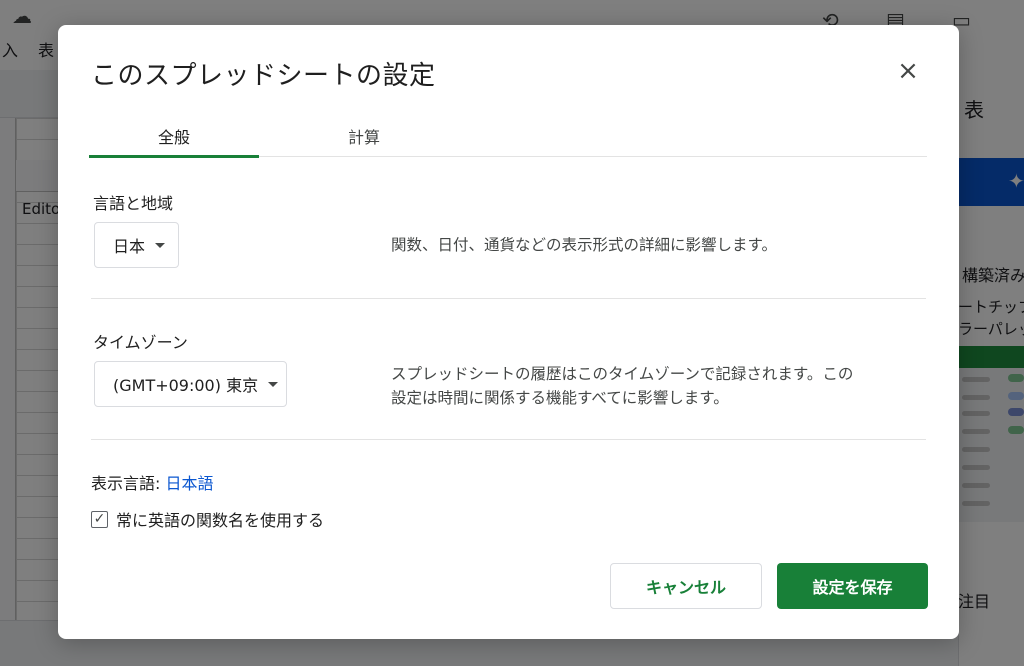 The image size is (1024, 666). I want to click on english-functions-checkbox: ✓, so click(99, 519).